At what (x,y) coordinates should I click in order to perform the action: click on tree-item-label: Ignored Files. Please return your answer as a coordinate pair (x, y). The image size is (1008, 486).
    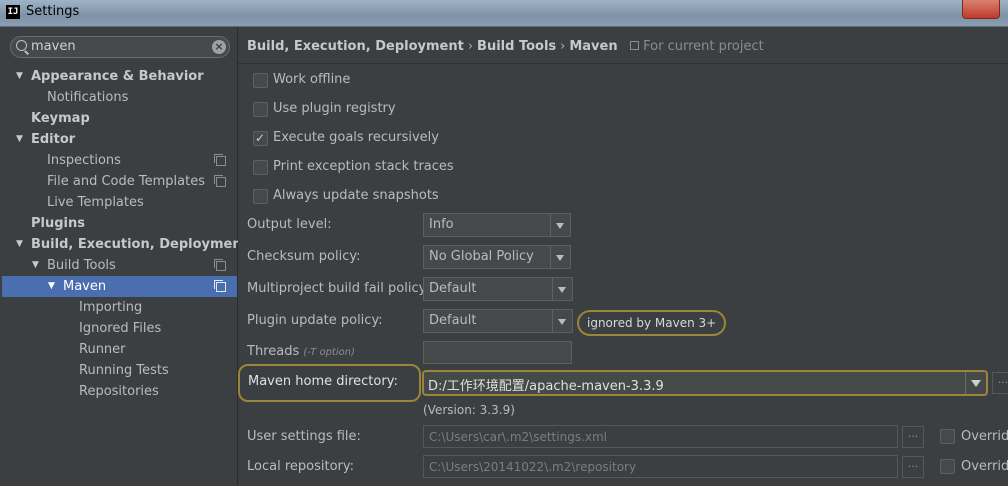
    Looking at the image, I should click on (120, 328).